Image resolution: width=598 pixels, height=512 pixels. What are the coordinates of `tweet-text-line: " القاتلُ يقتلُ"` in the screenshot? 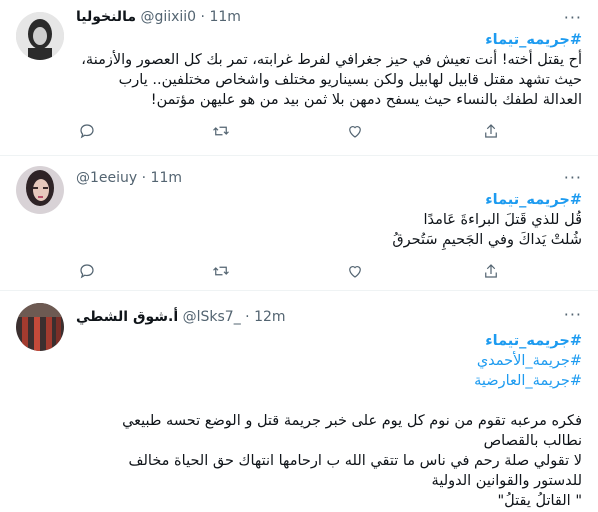 It's located at (539, 501).